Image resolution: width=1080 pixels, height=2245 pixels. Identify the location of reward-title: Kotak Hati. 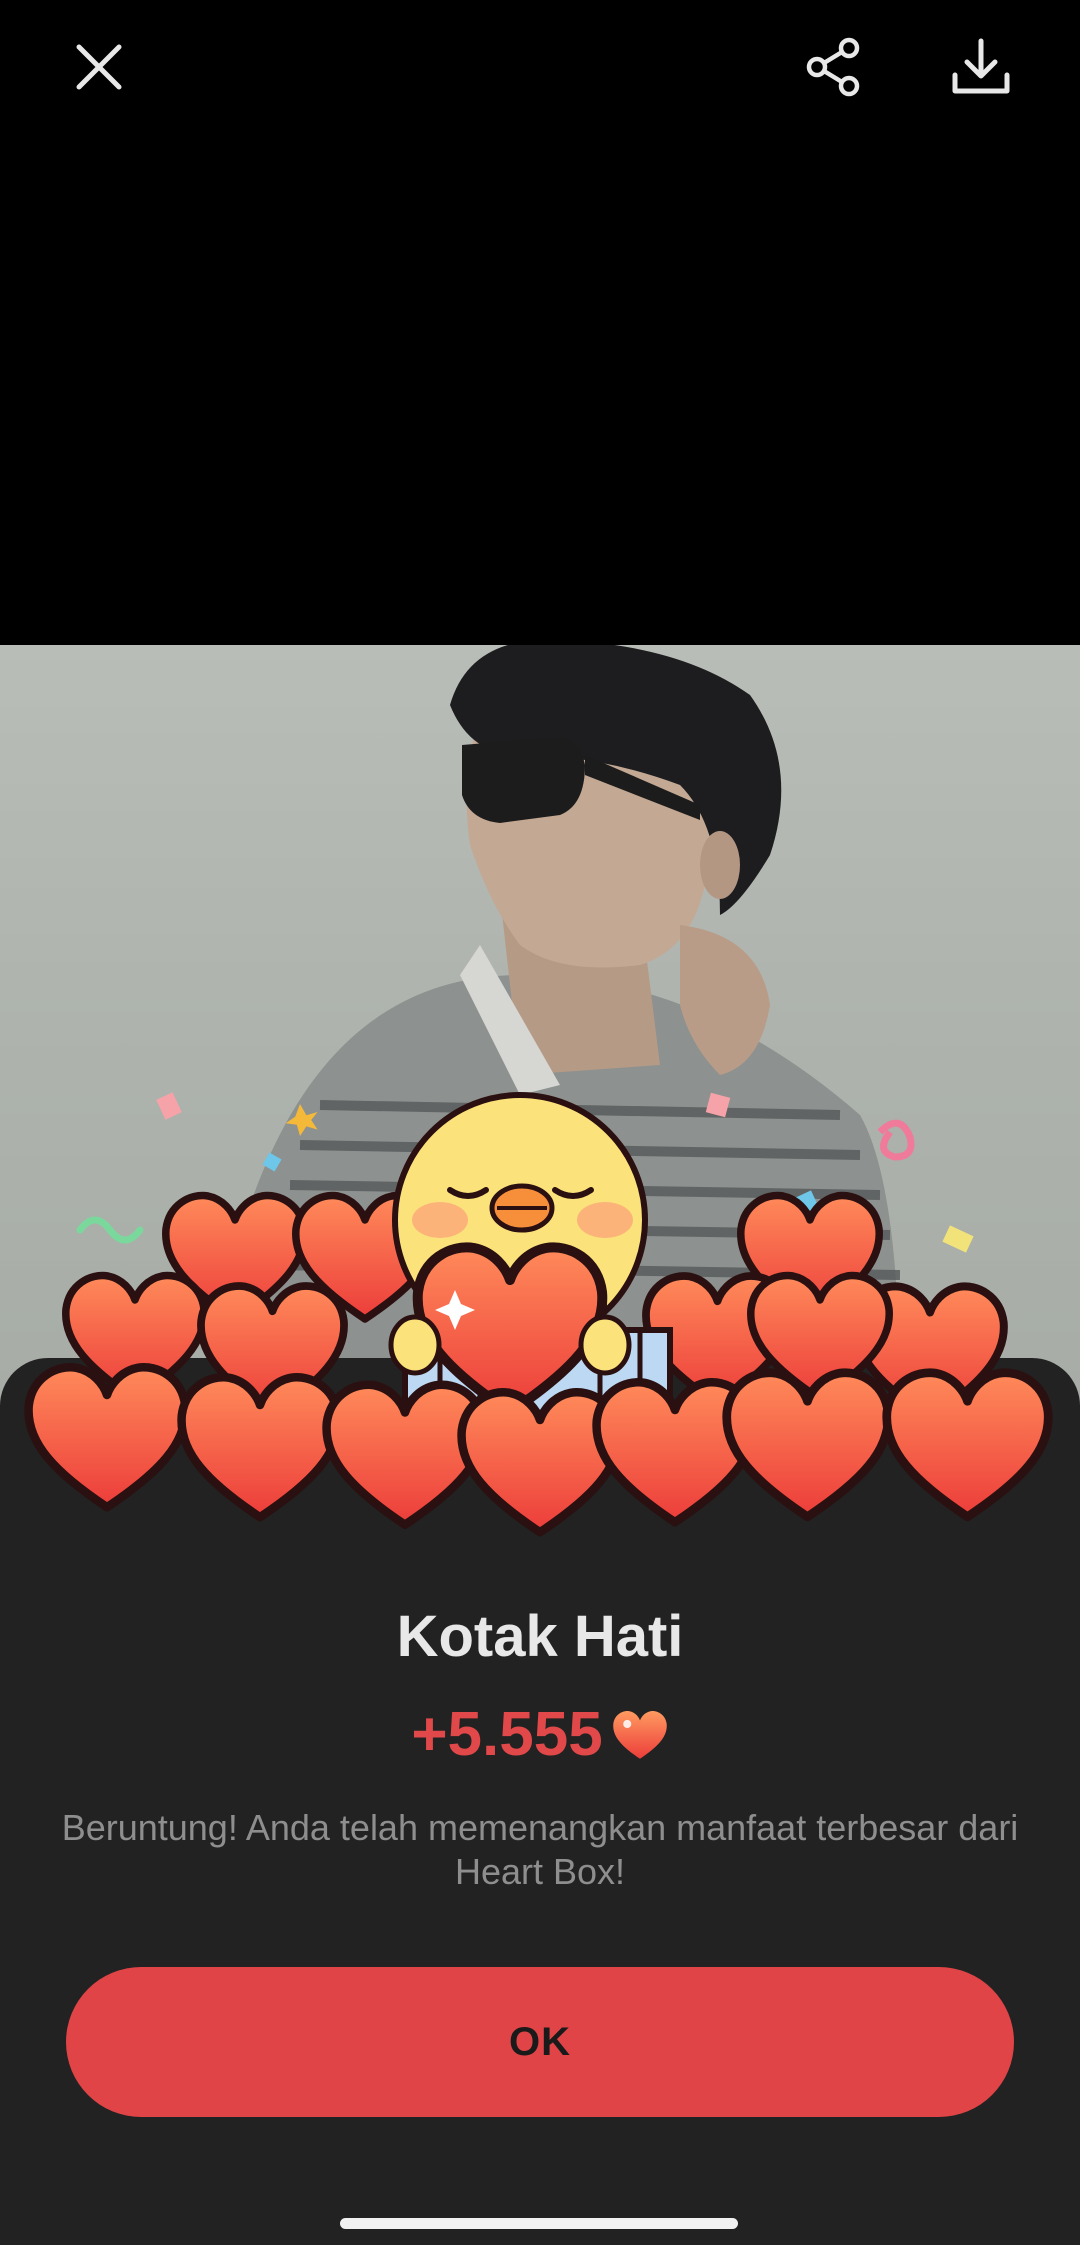
(540, 1636).